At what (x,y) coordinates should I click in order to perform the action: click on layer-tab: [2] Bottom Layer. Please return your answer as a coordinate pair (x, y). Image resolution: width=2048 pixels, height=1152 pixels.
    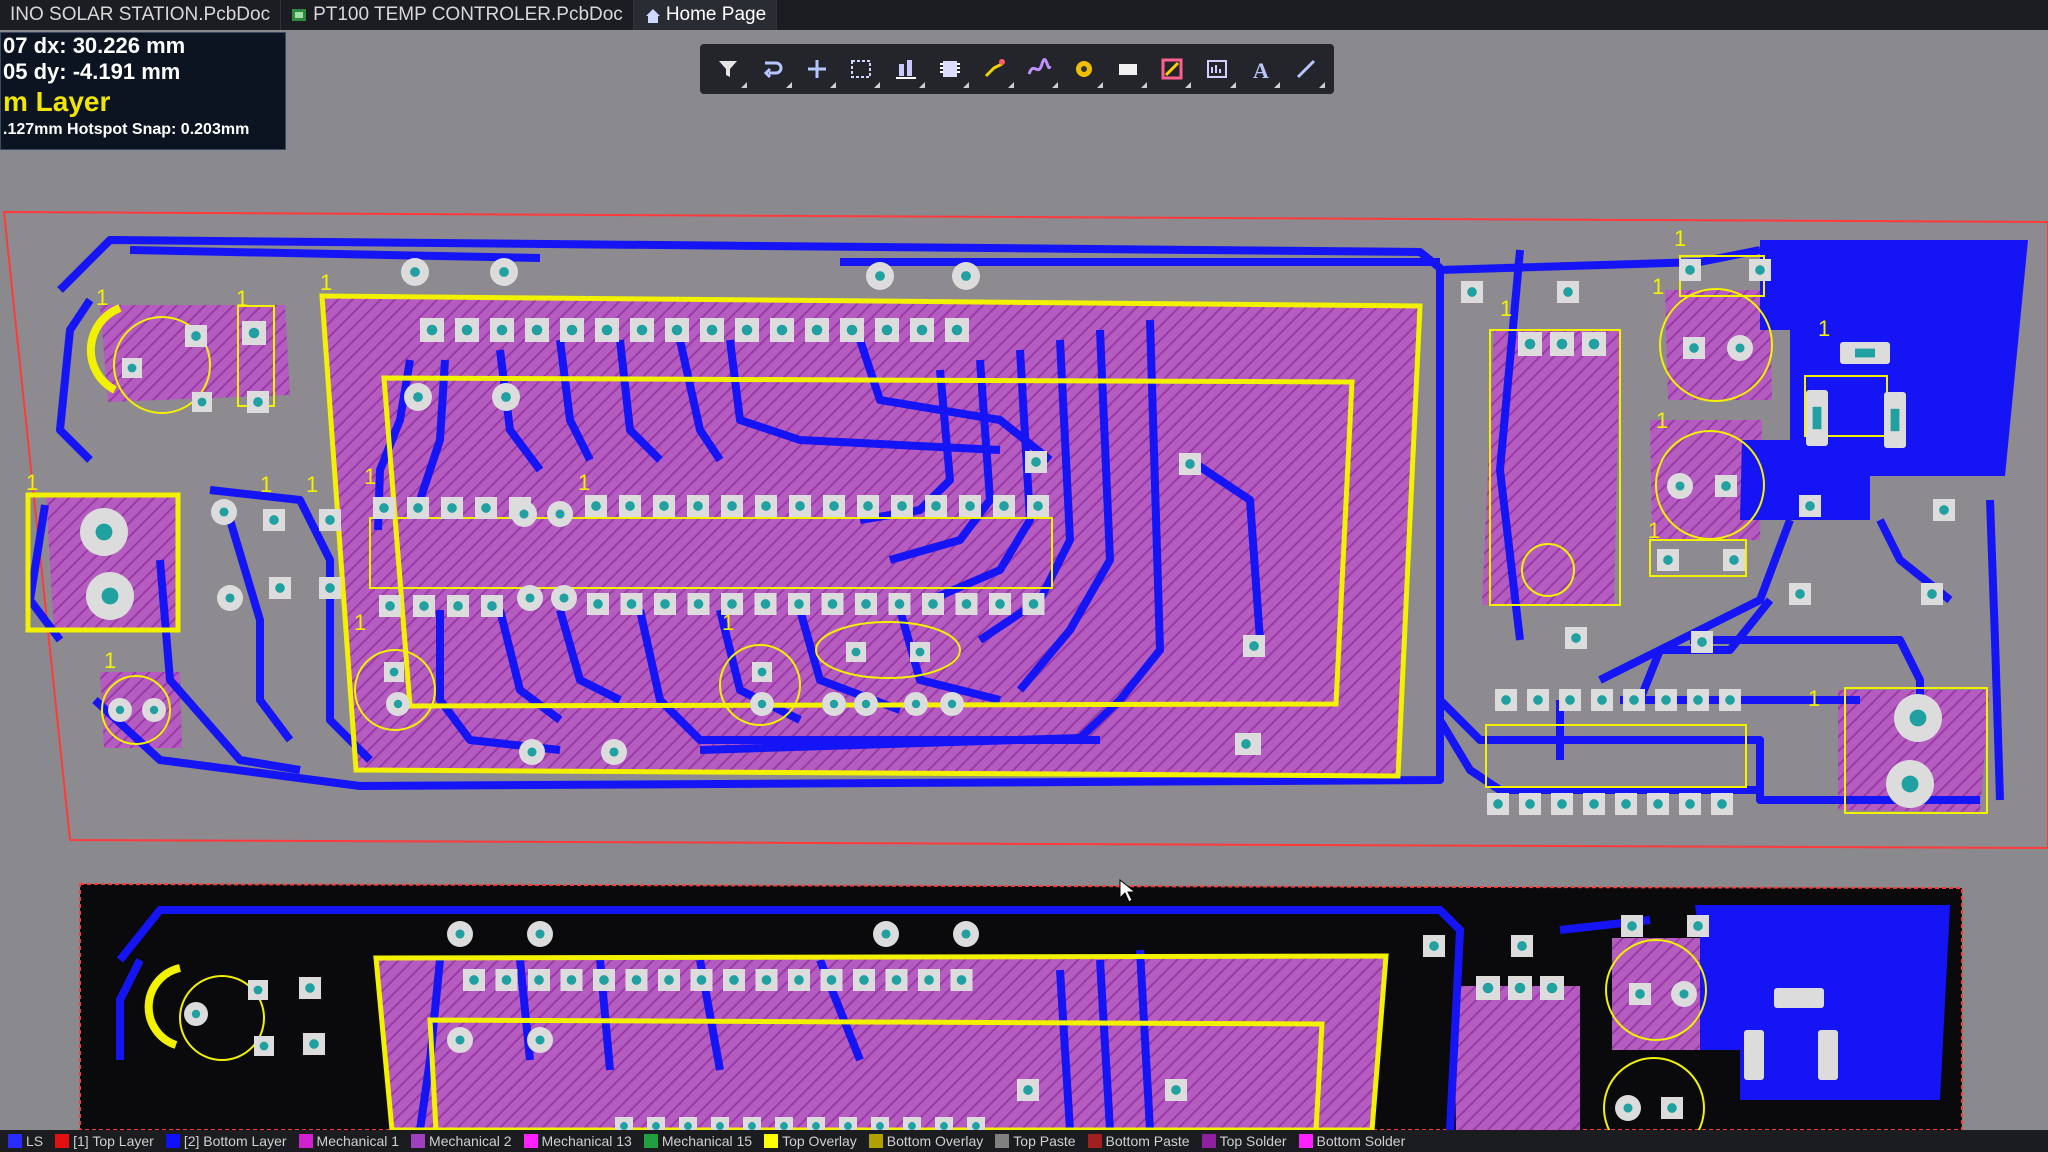
    Looking at the image, I should click on (222, 1141).